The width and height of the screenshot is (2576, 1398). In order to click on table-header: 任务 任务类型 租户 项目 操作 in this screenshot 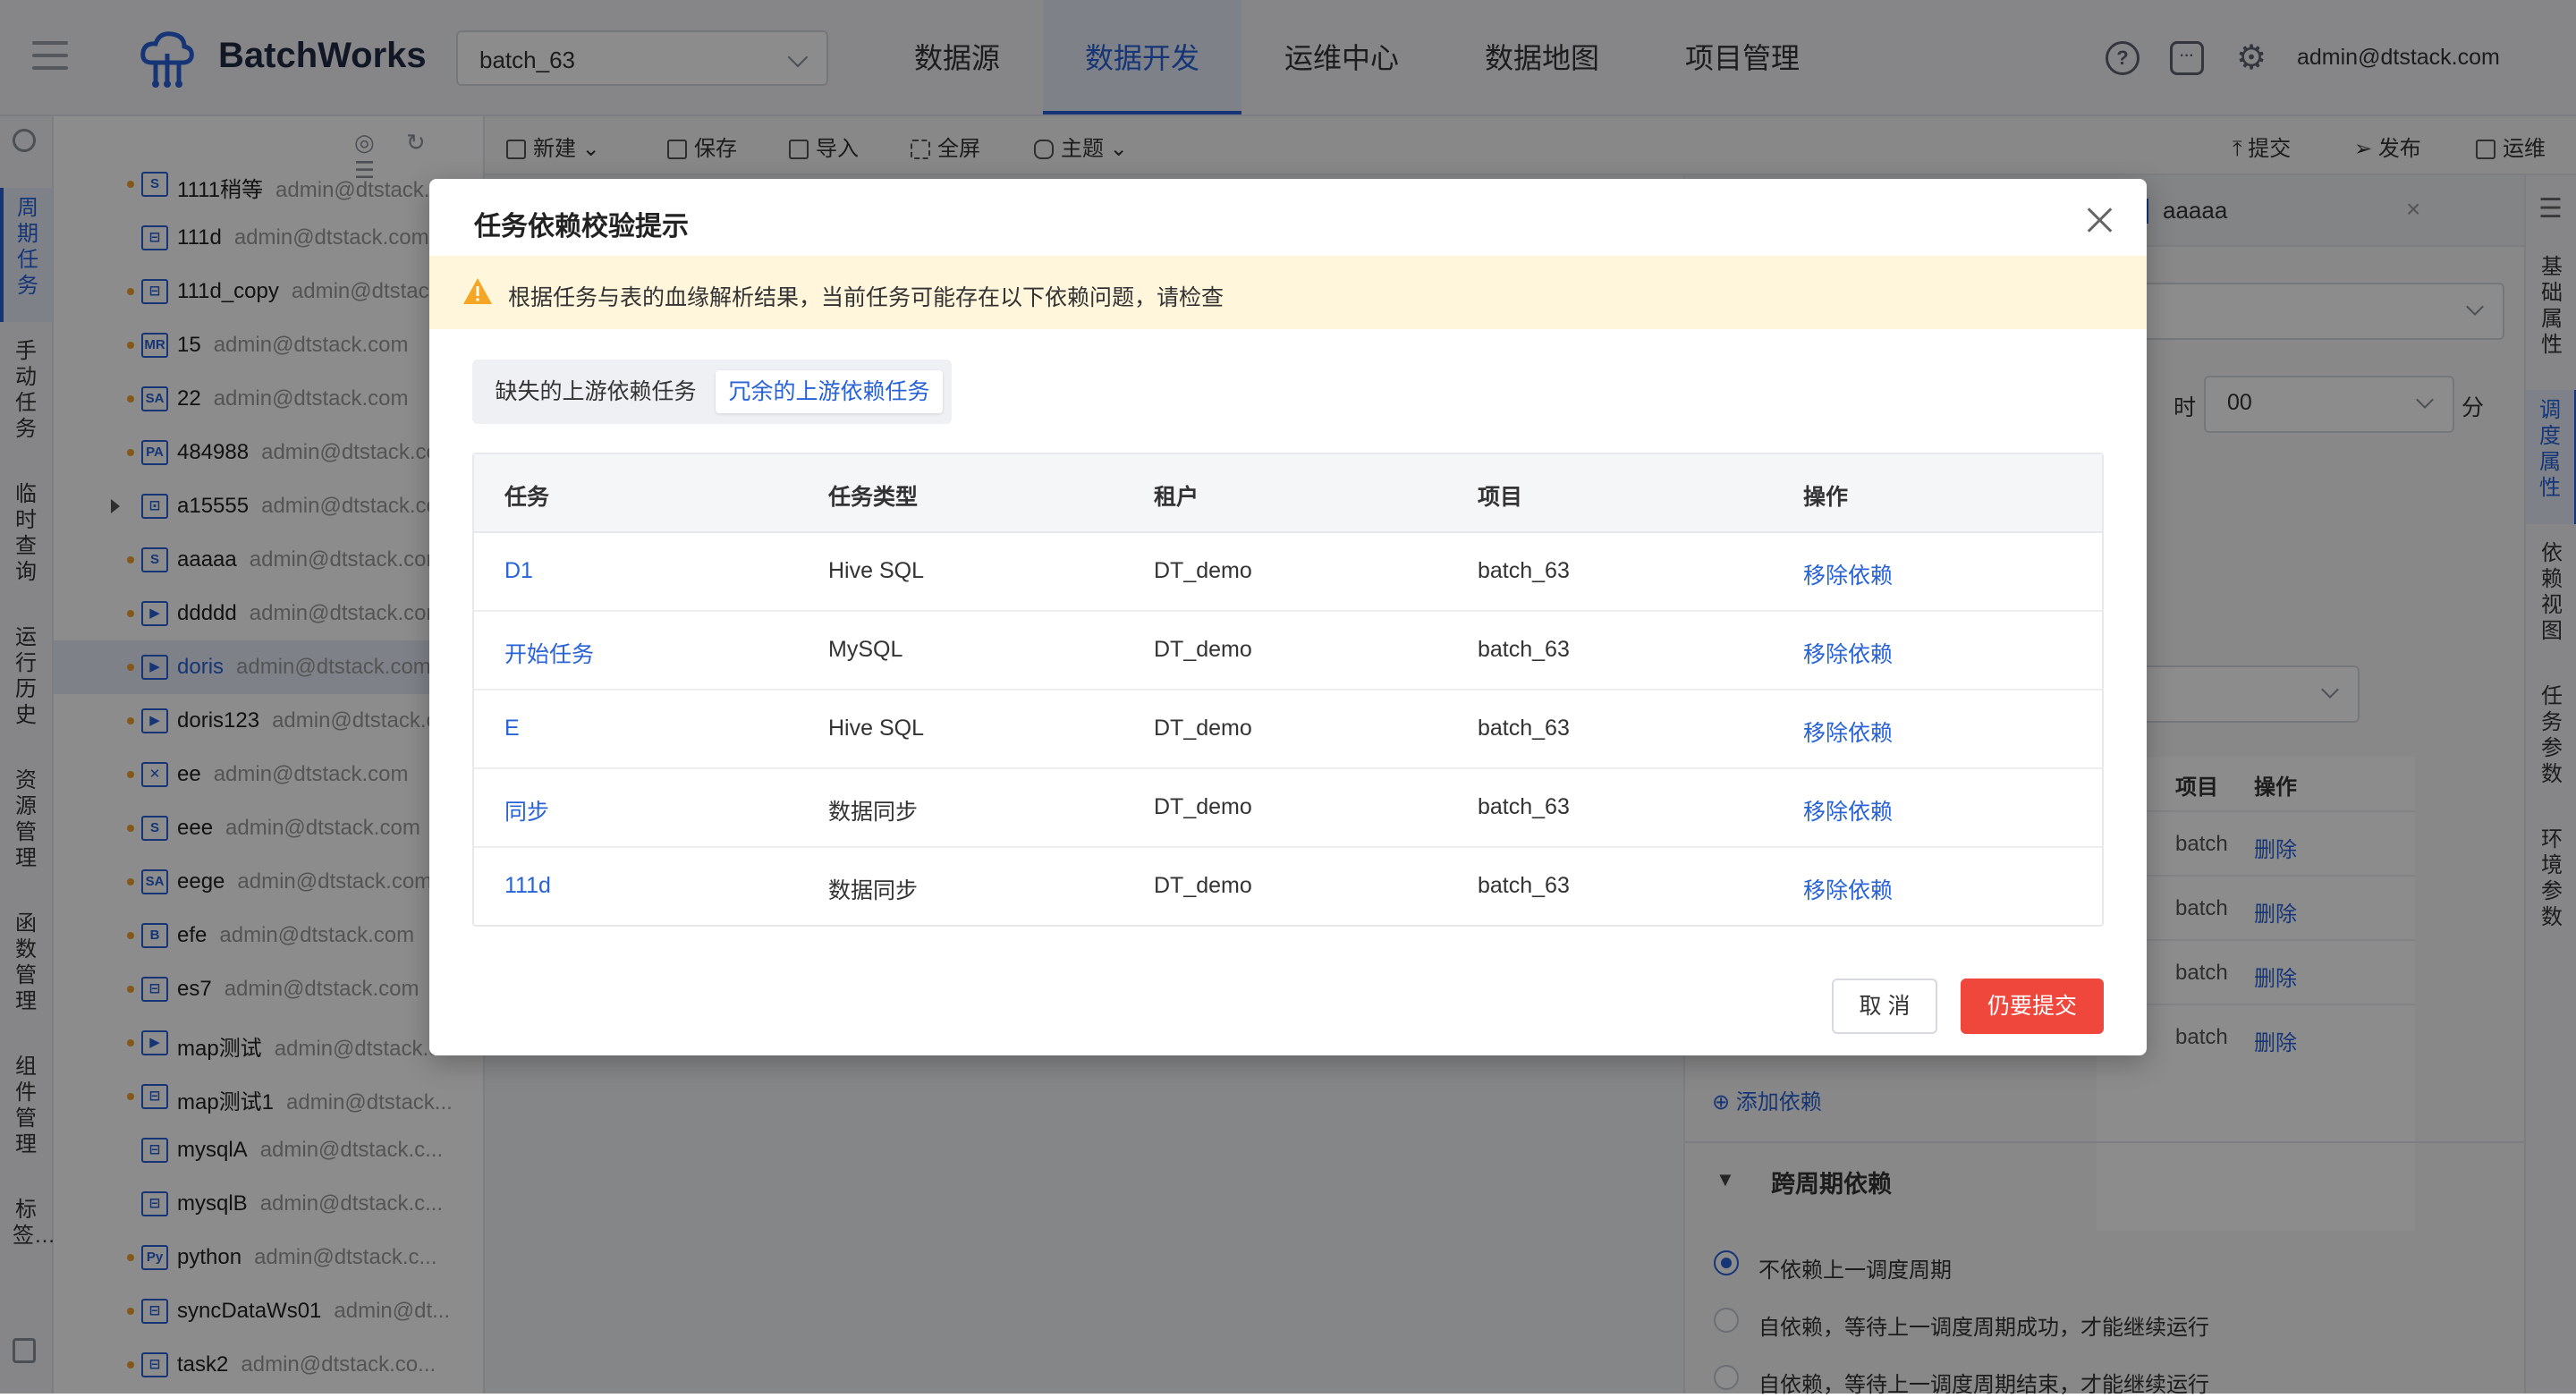, I will do `click(1288, 493)`.